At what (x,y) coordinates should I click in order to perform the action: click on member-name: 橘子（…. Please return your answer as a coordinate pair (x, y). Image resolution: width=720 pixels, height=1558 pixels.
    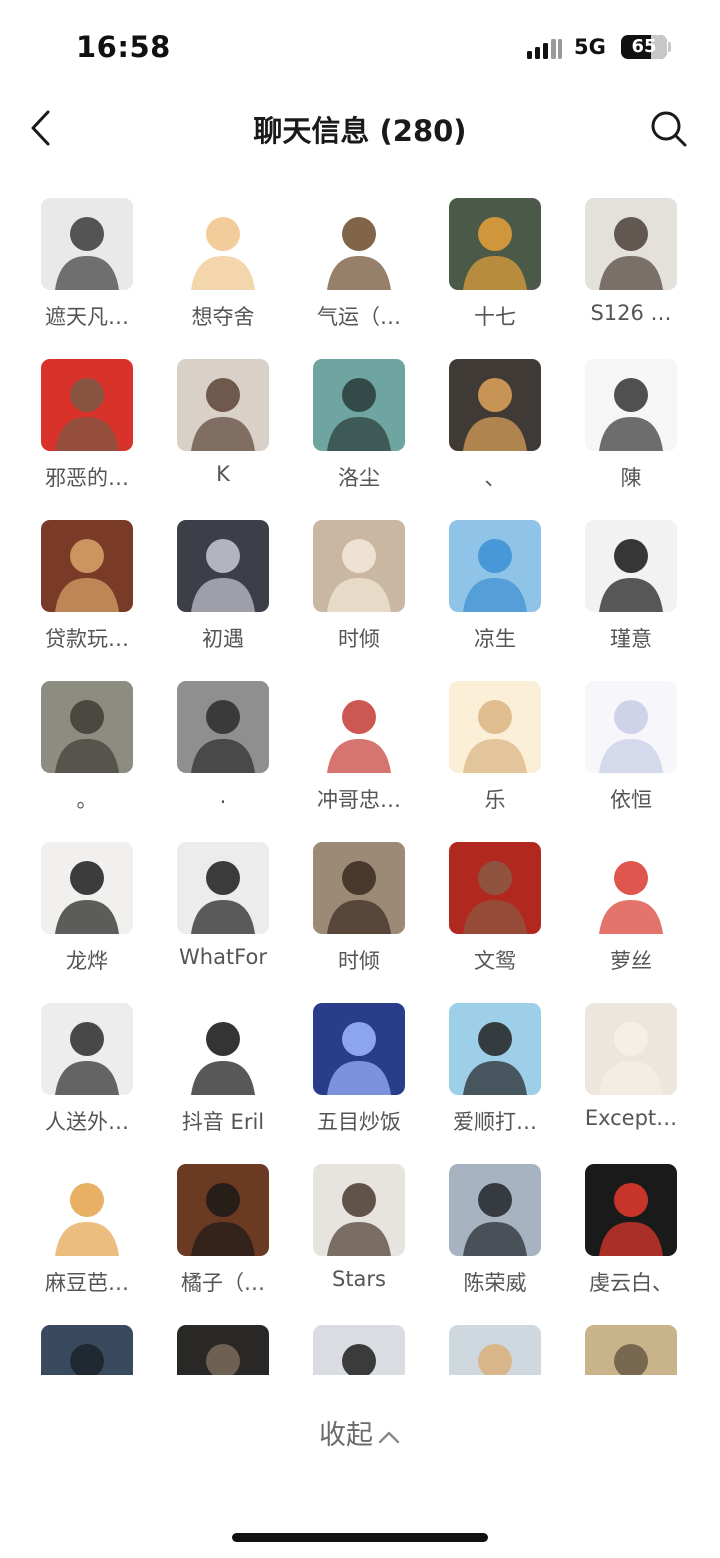
    Looking at the image, I should click on (223, 1283).